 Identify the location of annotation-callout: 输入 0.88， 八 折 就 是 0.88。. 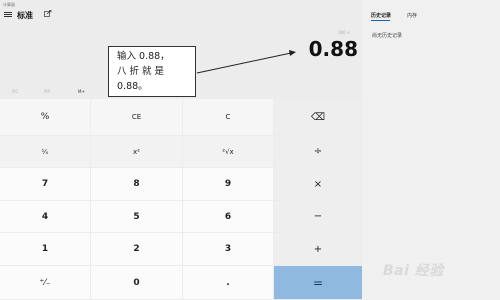
(152, 71).